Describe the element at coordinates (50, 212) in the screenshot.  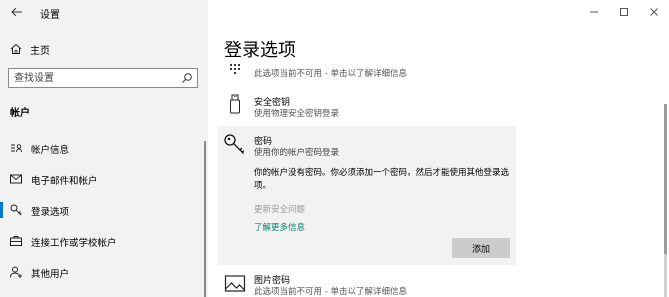
I see `sidebar-item-label: 登录选项` at that location.